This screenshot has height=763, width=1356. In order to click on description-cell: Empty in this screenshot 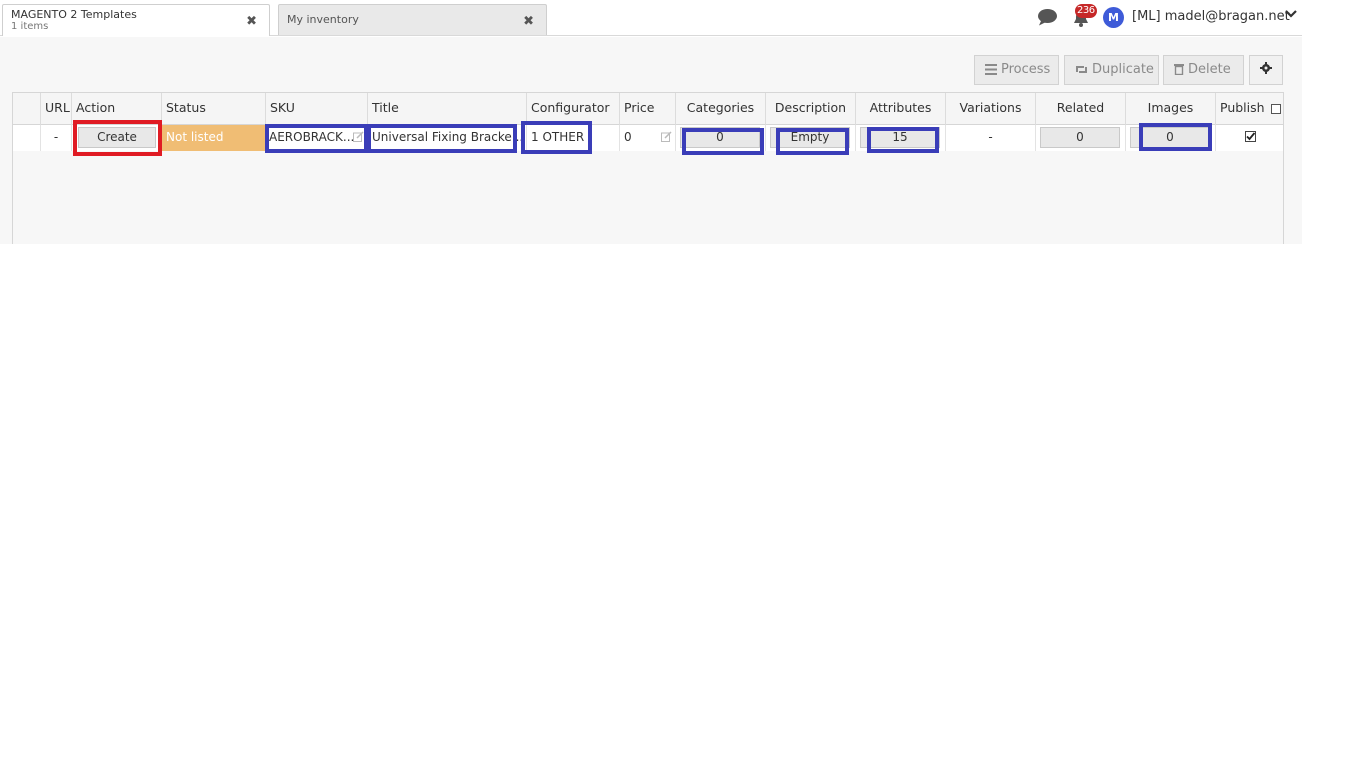, I will do `click(811, 138)`.